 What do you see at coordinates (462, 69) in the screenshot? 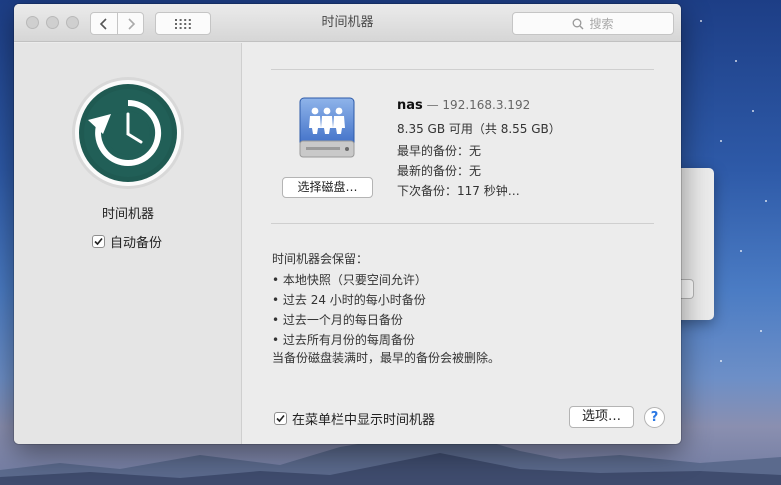
I see `top-divider` at bounding box center [462, 69].